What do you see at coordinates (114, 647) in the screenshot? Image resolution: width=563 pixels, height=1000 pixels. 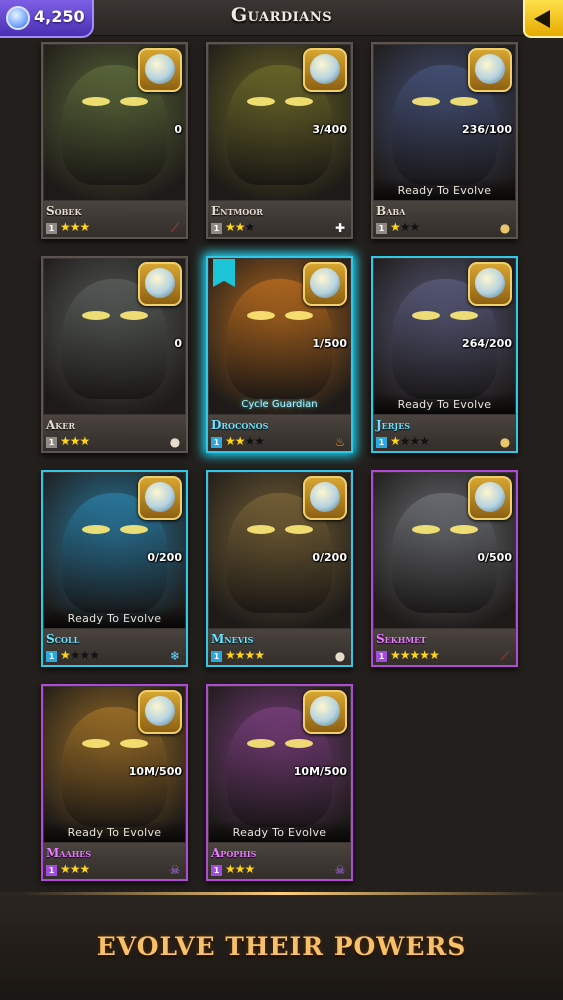 I see `card-nameplate: Scoll 1 ★★★★ ❄` at bounding box center [114, 647].